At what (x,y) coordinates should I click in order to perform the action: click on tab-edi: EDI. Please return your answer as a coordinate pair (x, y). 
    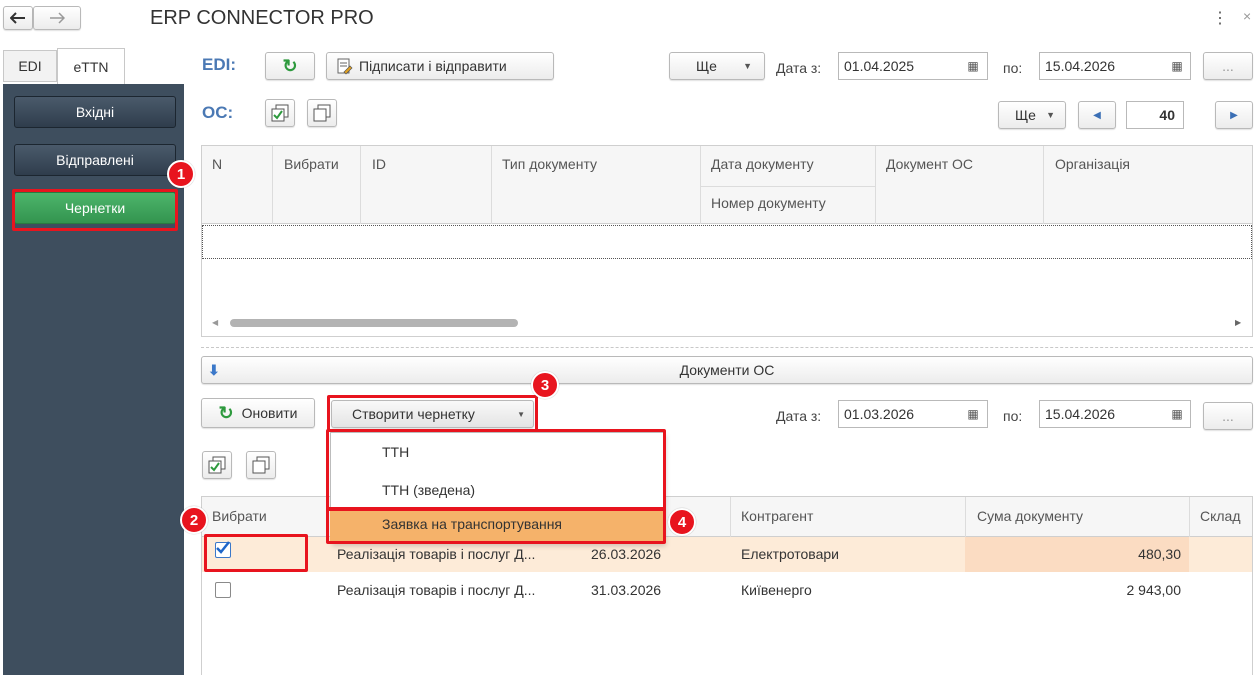
    Looking at the image, I should click on (30, 66).